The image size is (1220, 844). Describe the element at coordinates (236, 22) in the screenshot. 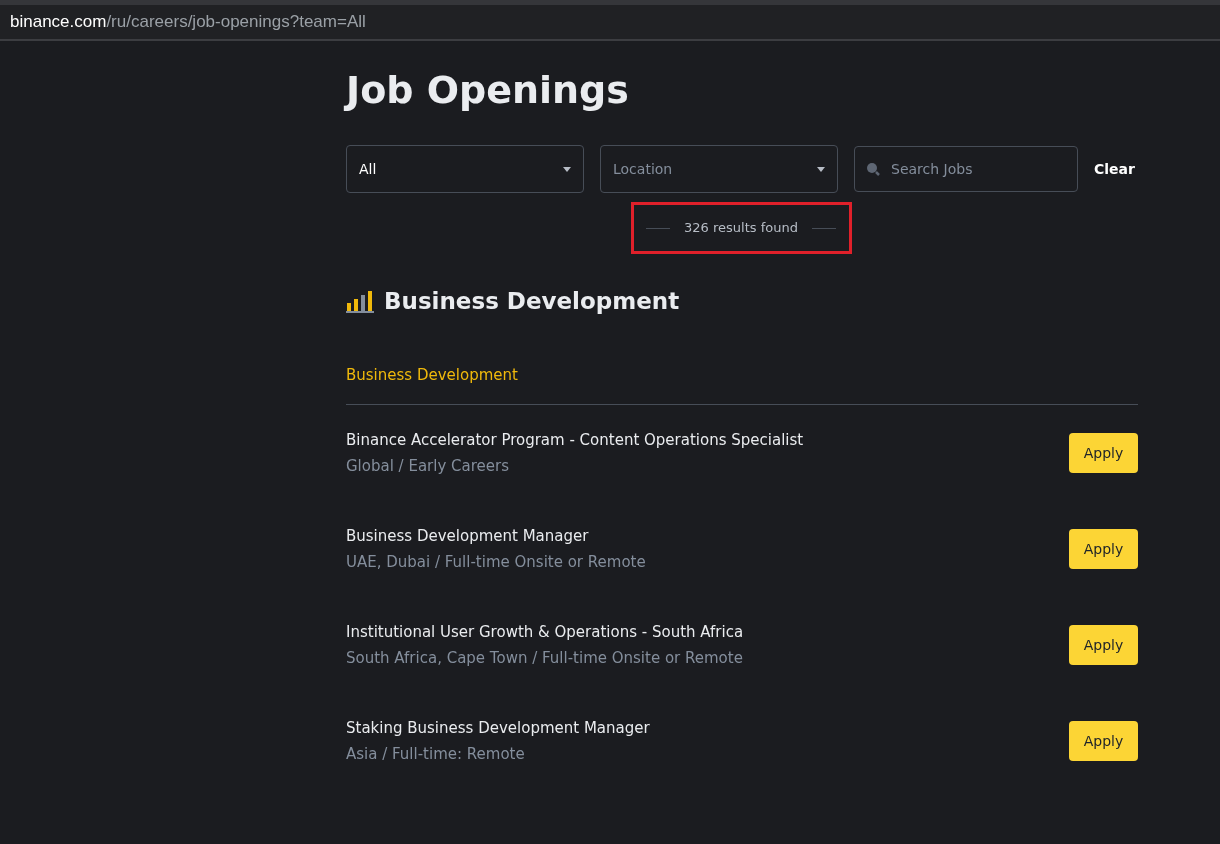

I see `url-path: /ru/careers/job-openings?team=All` at that location.